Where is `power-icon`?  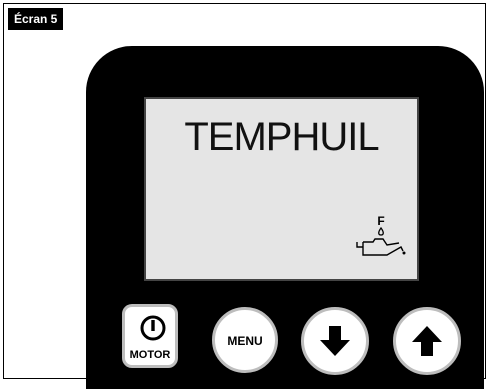
power-icon is located at coordinates (153, 328).